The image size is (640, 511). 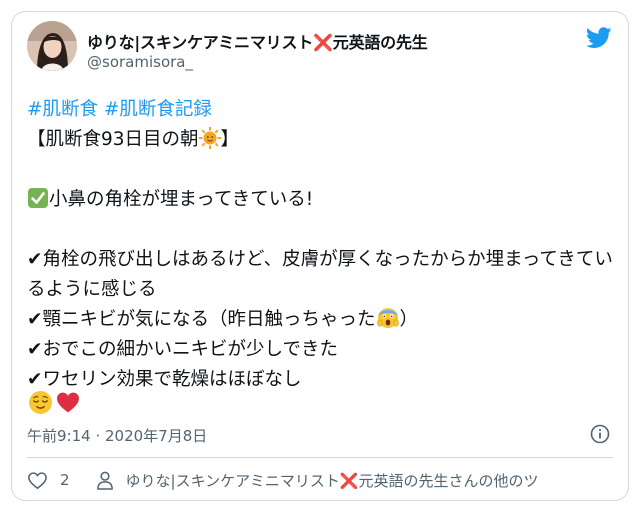 I want to click on tweet-check-text: 小鼻の角栓が埋まってきている!, so click(x=181, y=199).